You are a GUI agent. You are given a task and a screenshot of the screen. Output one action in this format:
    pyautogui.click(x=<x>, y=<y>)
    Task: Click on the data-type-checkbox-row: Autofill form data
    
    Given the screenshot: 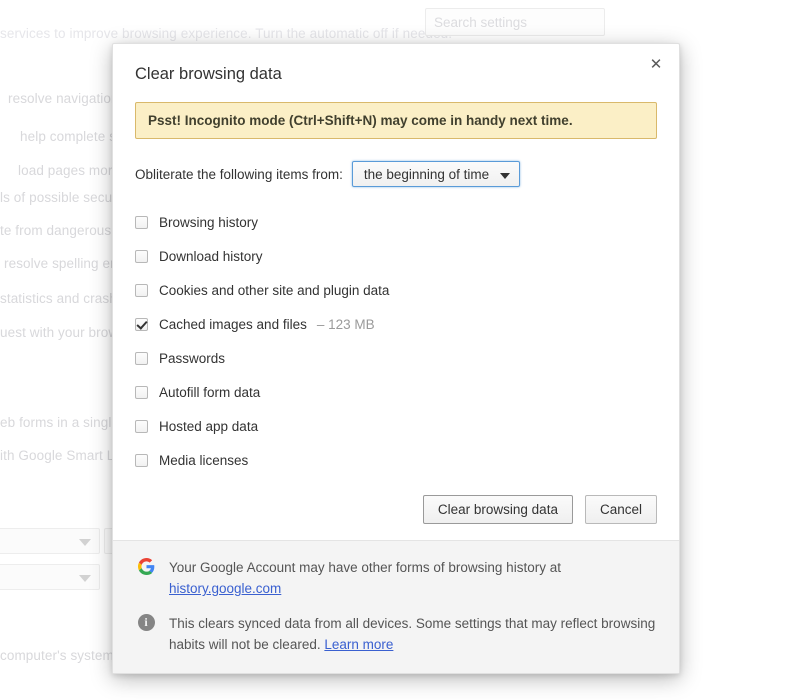 What is the action you would take?
    pyautogui.click(x=396, y=392)
    